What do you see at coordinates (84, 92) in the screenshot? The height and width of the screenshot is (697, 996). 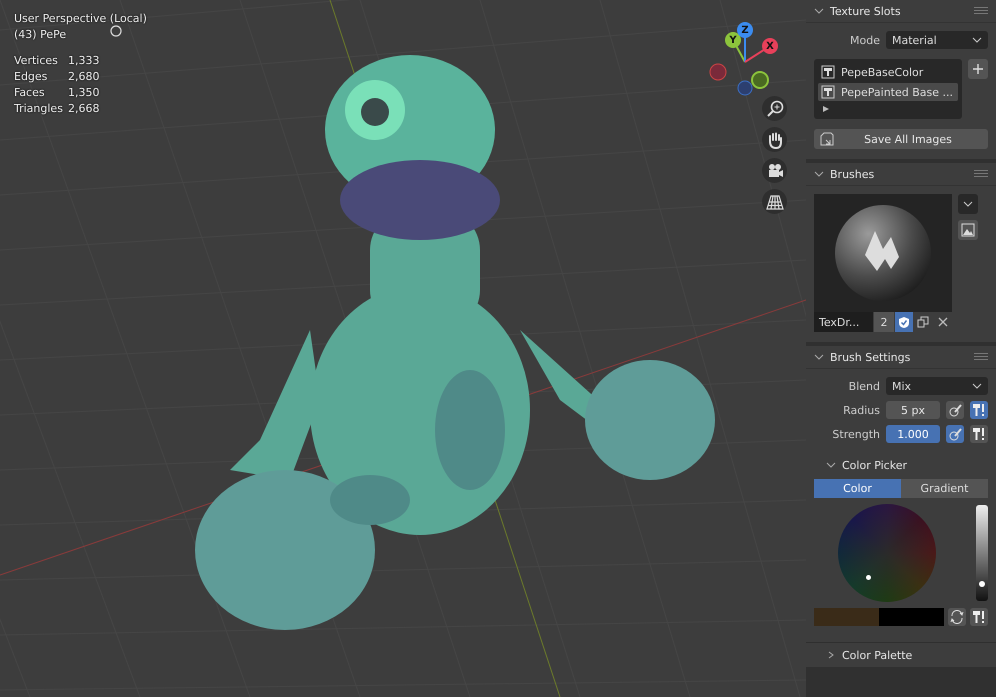 I see `stat-value: 1,350` at bounding box center [84, 92].